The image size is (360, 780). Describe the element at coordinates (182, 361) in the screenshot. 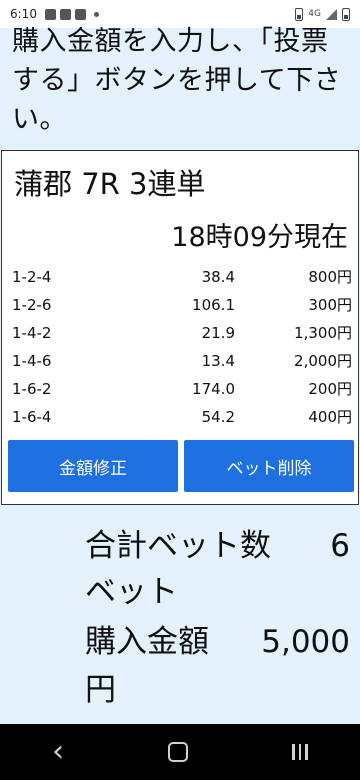

I see `bet-row: 1-4-6 13.4 2,000円` at that location.